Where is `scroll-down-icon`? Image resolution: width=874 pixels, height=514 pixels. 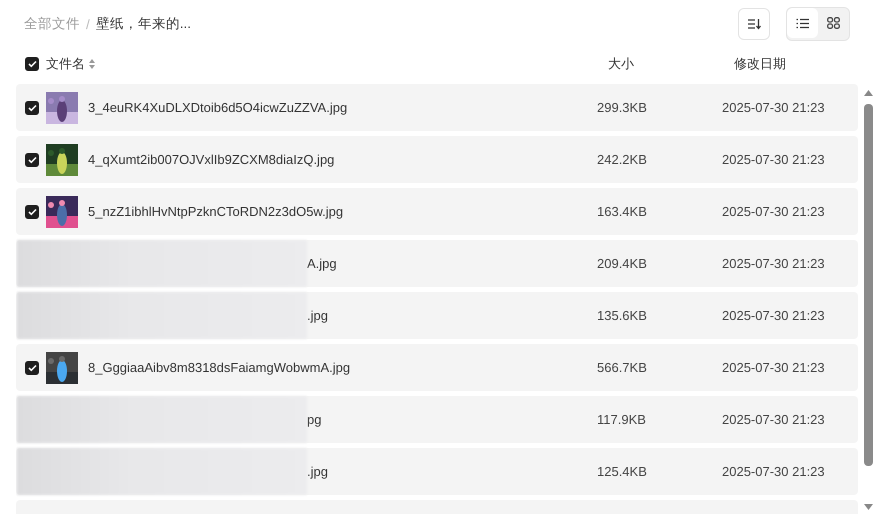 scroll-down-icon is located at coordinates (868, 507).